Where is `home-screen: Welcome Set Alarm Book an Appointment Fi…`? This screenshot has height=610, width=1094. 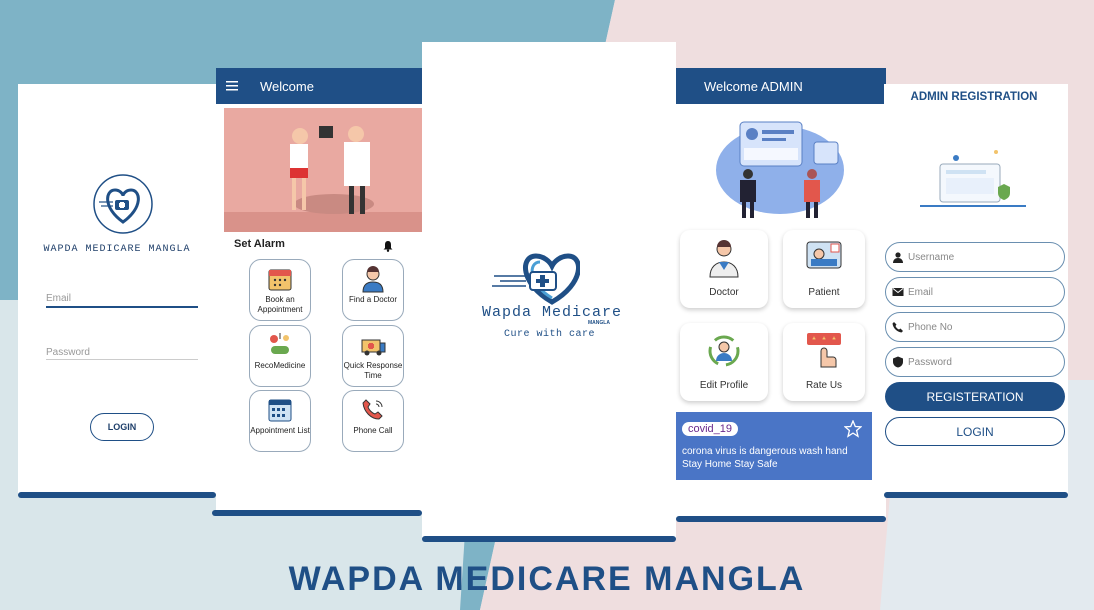 home-screen: Welcome Set Alarm Book an Appointment Fi… is located at coordinates (319, 290).